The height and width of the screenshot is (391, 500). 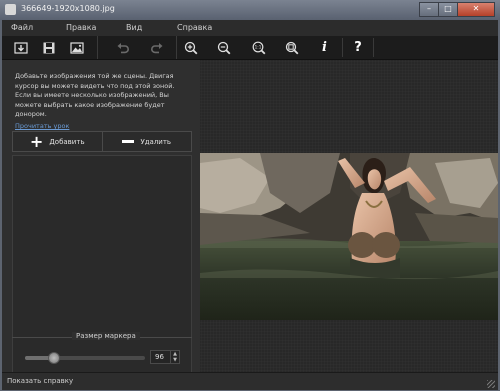 What do you see at coordinates (194, 27) in the screenshot?
I see `menu-help: Справка` at bounding box center [194, 27].